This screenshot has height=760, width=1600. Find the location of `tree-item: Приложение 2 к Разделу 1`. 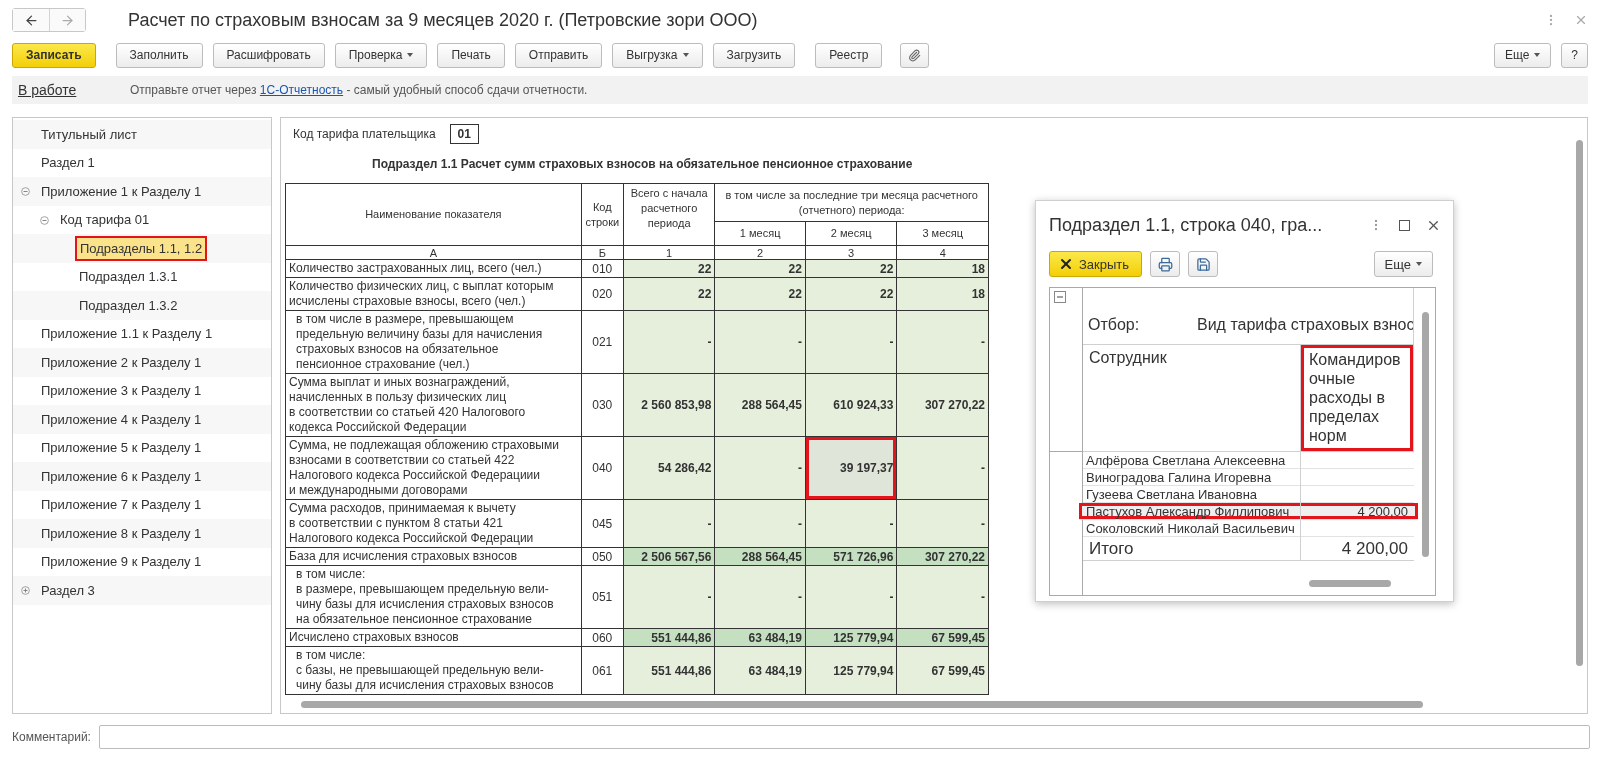

tree-item: Приложение 2 к Разделу 1 is located at coordinates (142, 362).